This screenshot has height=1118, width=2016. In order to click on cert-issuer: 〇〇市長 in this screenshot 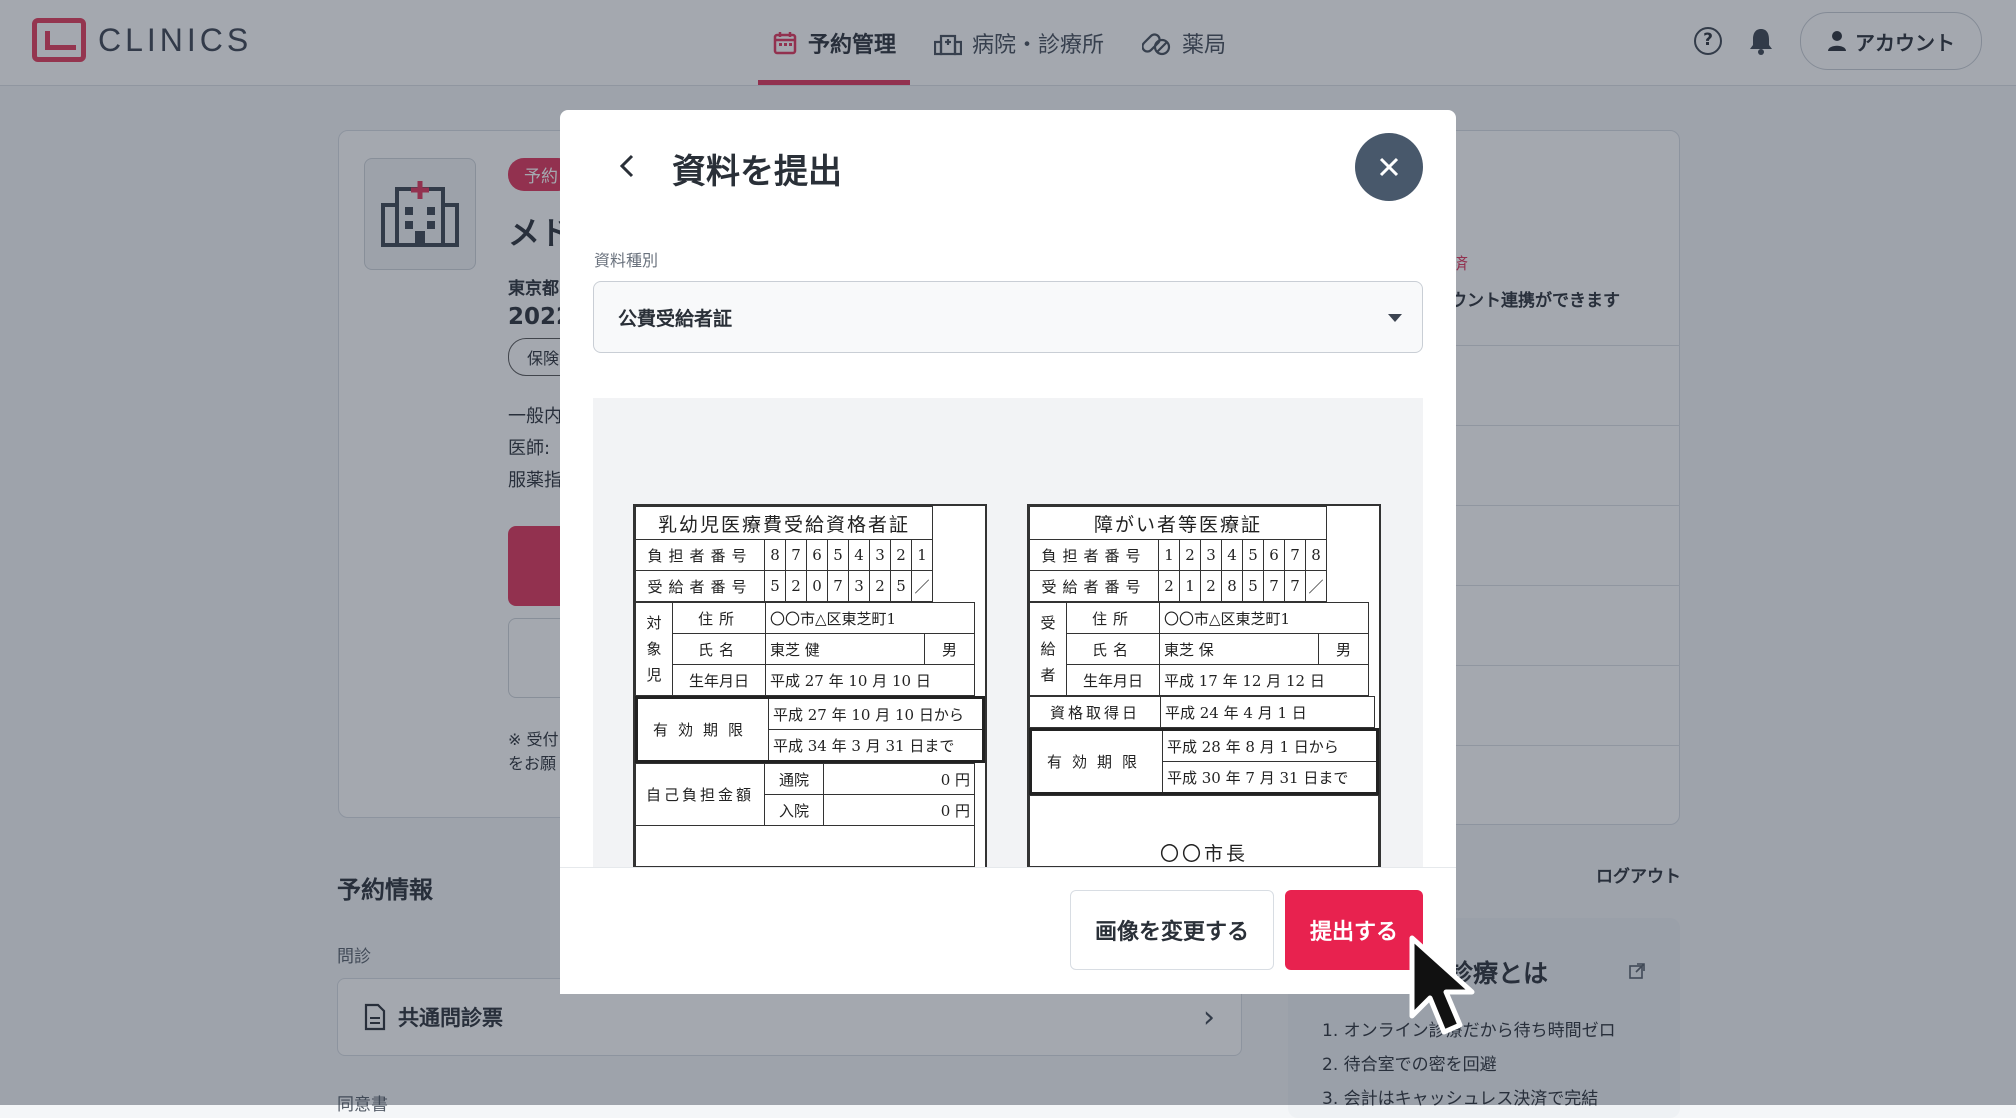, I will do `click(1204, 831)`.